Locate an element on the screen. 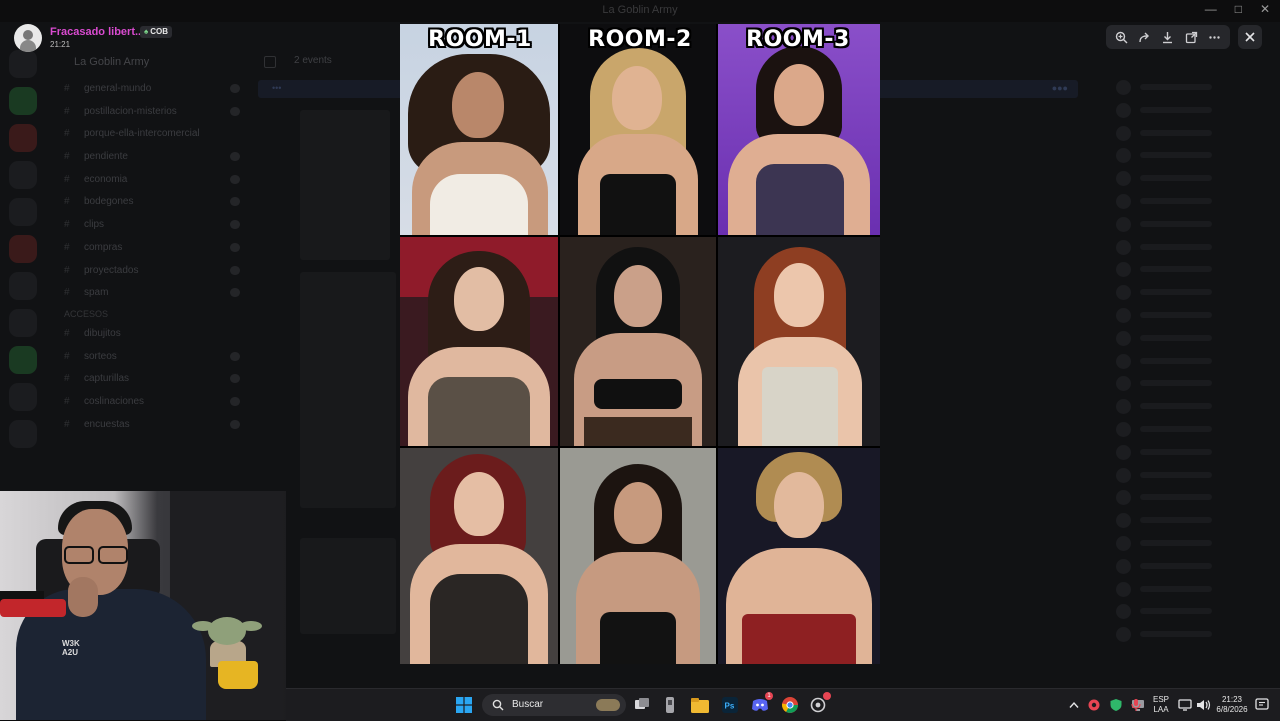 The image size is (1280, 721). maximize-icon: □ is located at coordinates (1238, 9).